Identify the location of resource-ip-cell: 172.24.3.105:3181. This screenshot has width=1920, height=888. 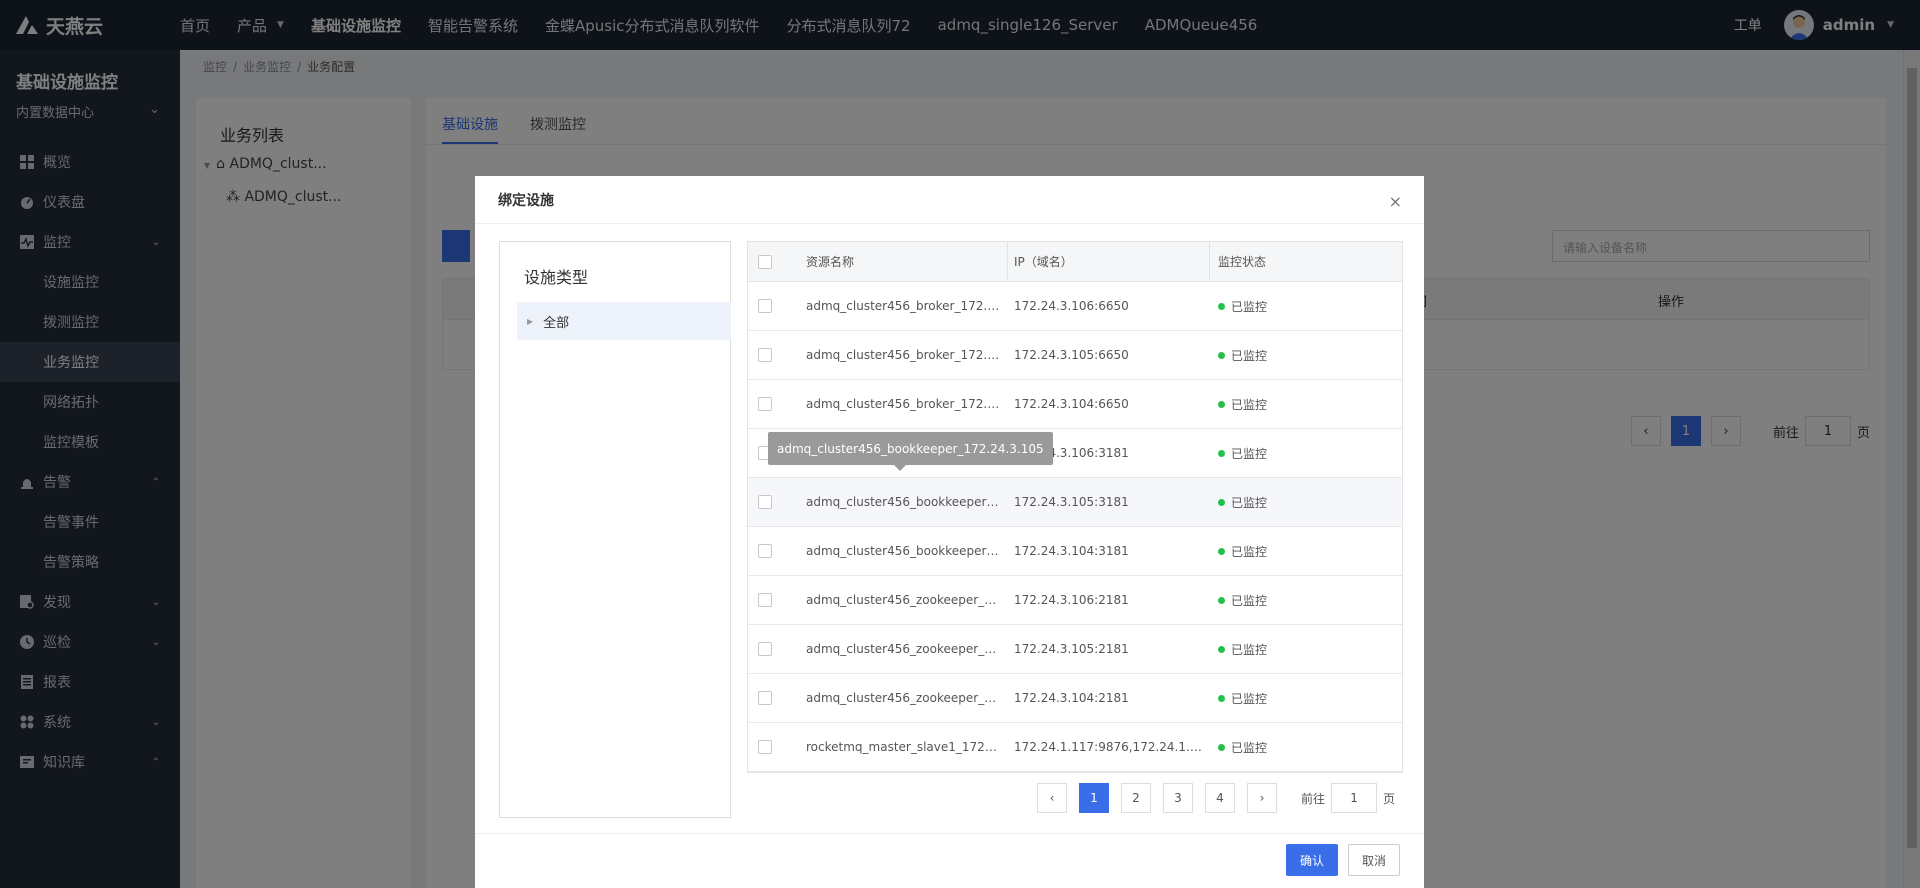
(1071, 502).